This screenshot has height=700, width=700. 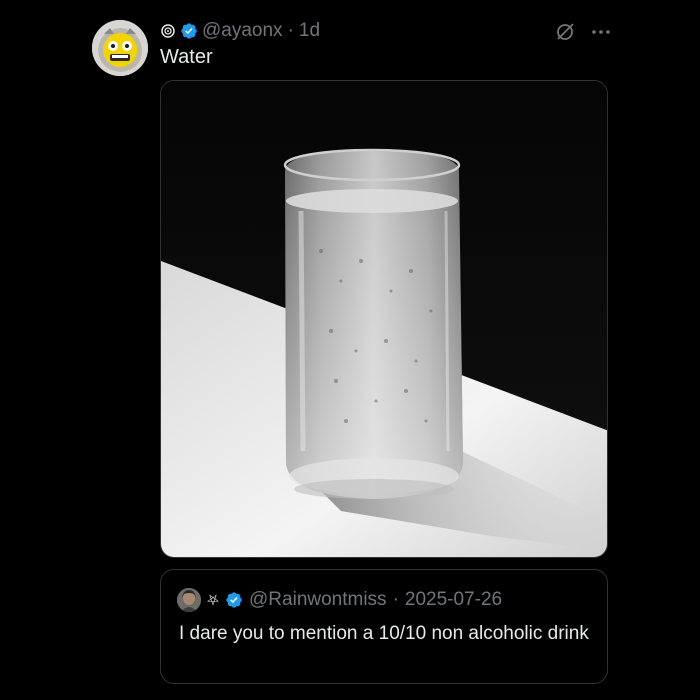 I want to click on post-text: Water, so click(x=186, y=57).